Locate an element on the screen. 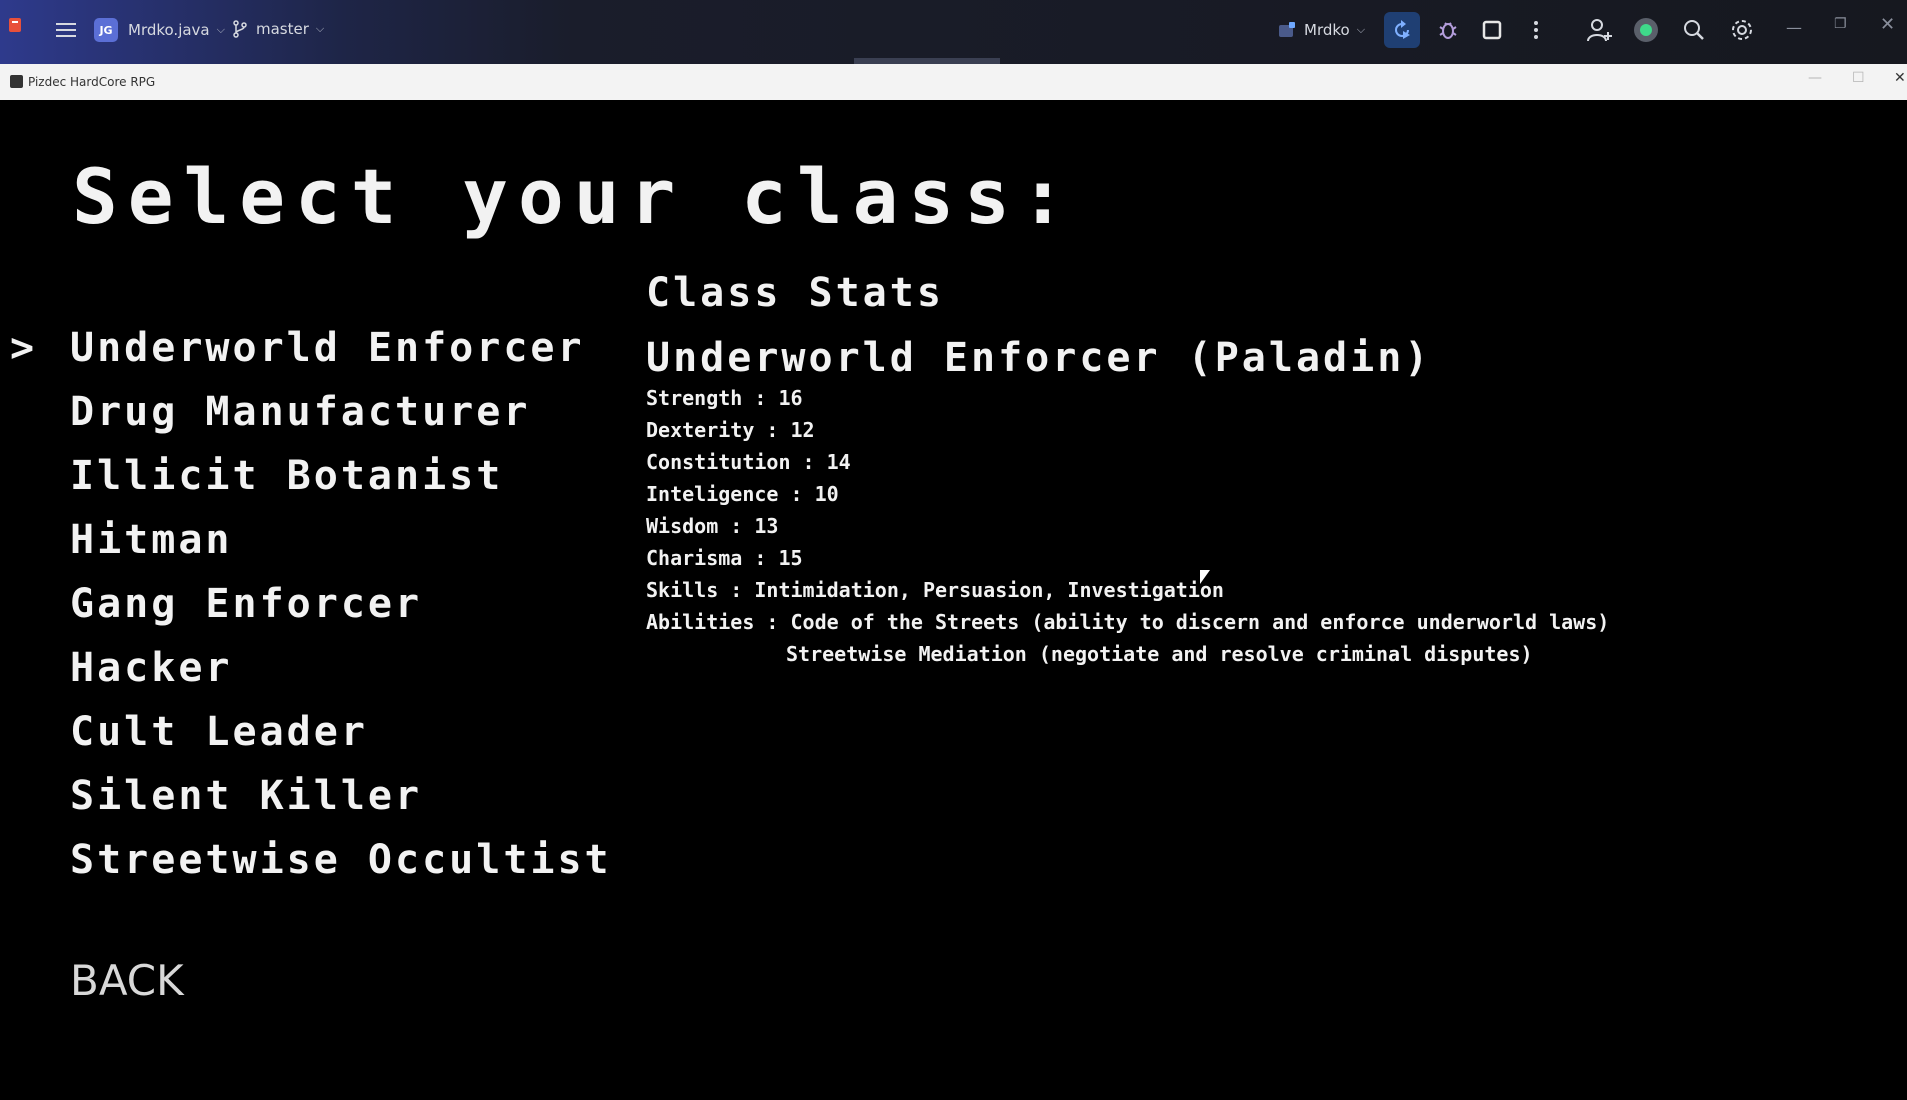 The image size is (1907, 1100). restore-icon: ❐ is located at coordinates (1840, 24).